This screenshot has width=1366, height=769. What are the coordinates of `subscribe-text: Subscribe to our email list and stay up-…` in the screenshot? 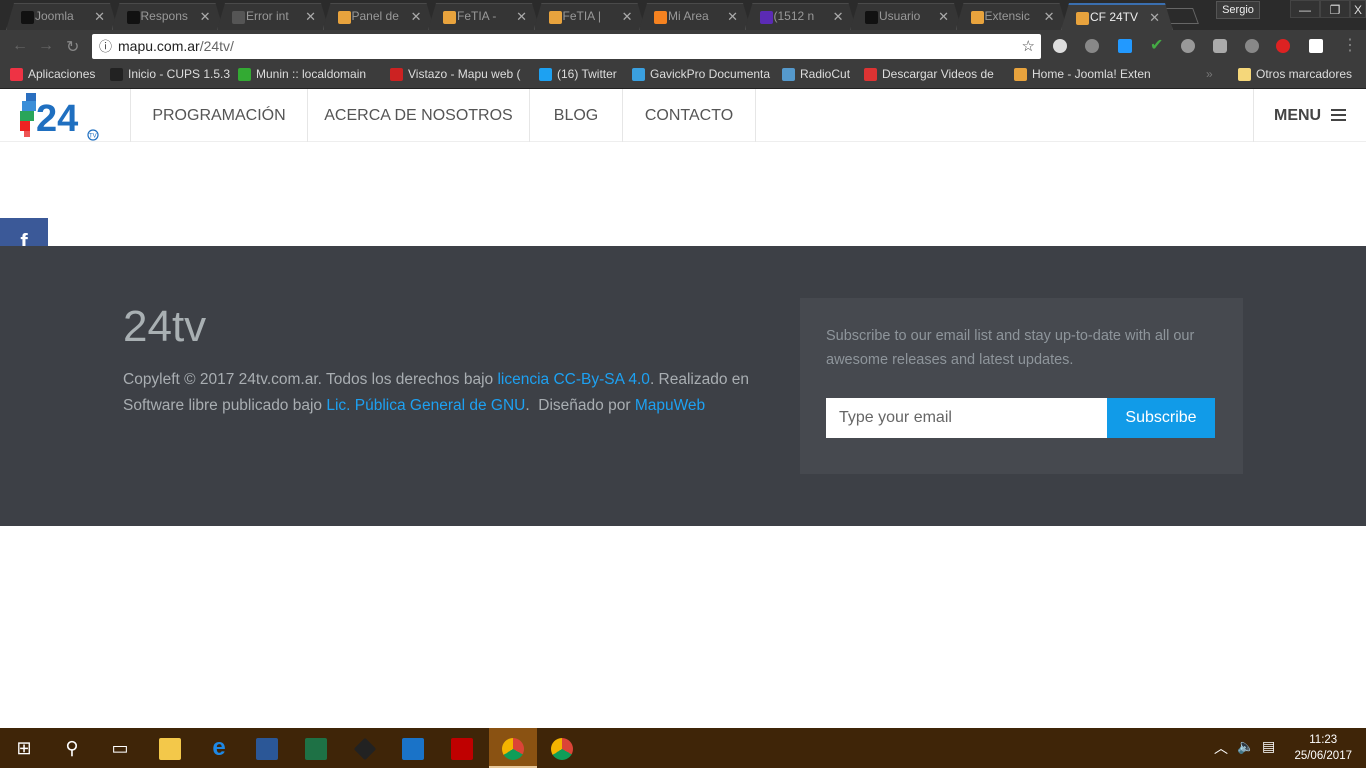 It's located at (1010, 348).